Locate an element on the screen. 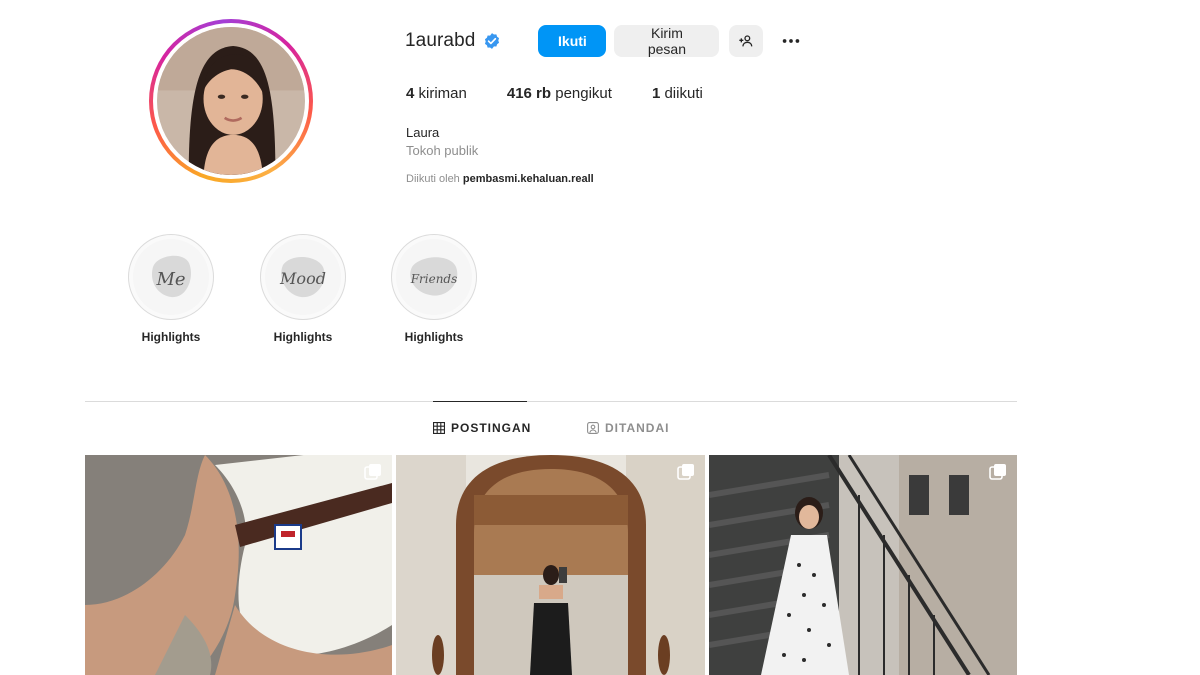 This screenshot has width=1200, height=675. highlight-cover-text: Me is located at coordinates (170, 279).